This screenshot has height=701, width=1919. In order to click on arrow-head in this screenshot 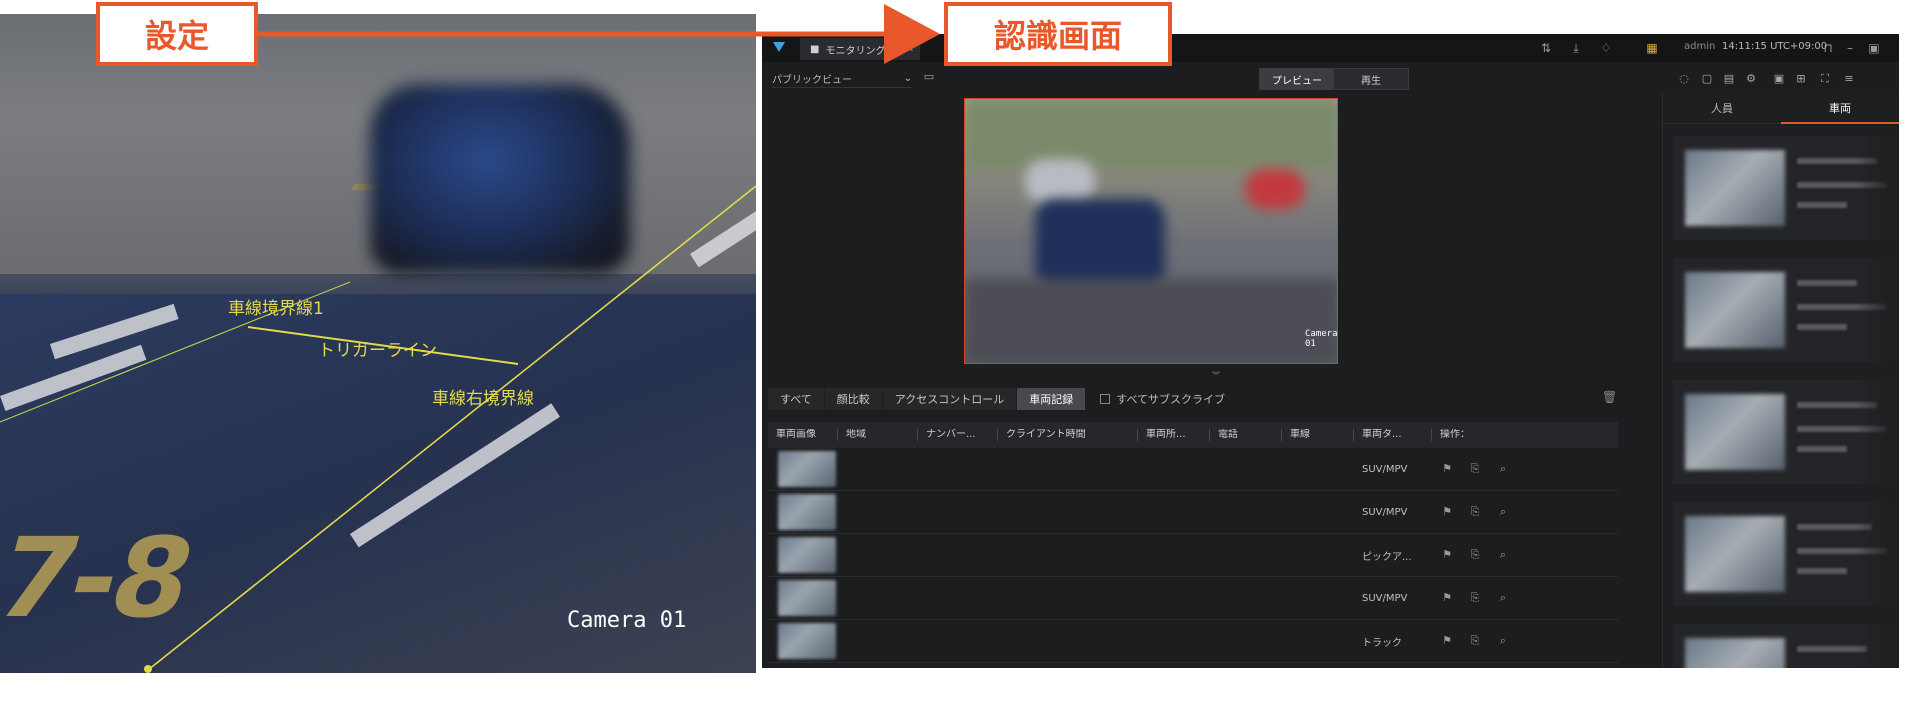, I will do `click(912, 34)`.